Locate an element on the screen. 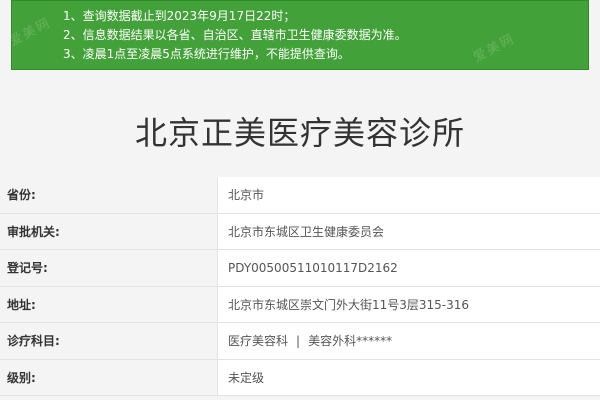  row-label: 省份: is located at coordinates (109, 195).